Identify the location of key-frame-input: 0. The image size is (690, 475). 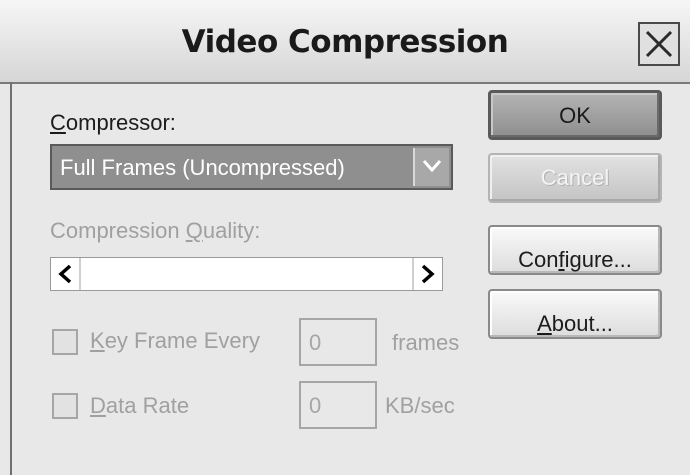
(338, 342).